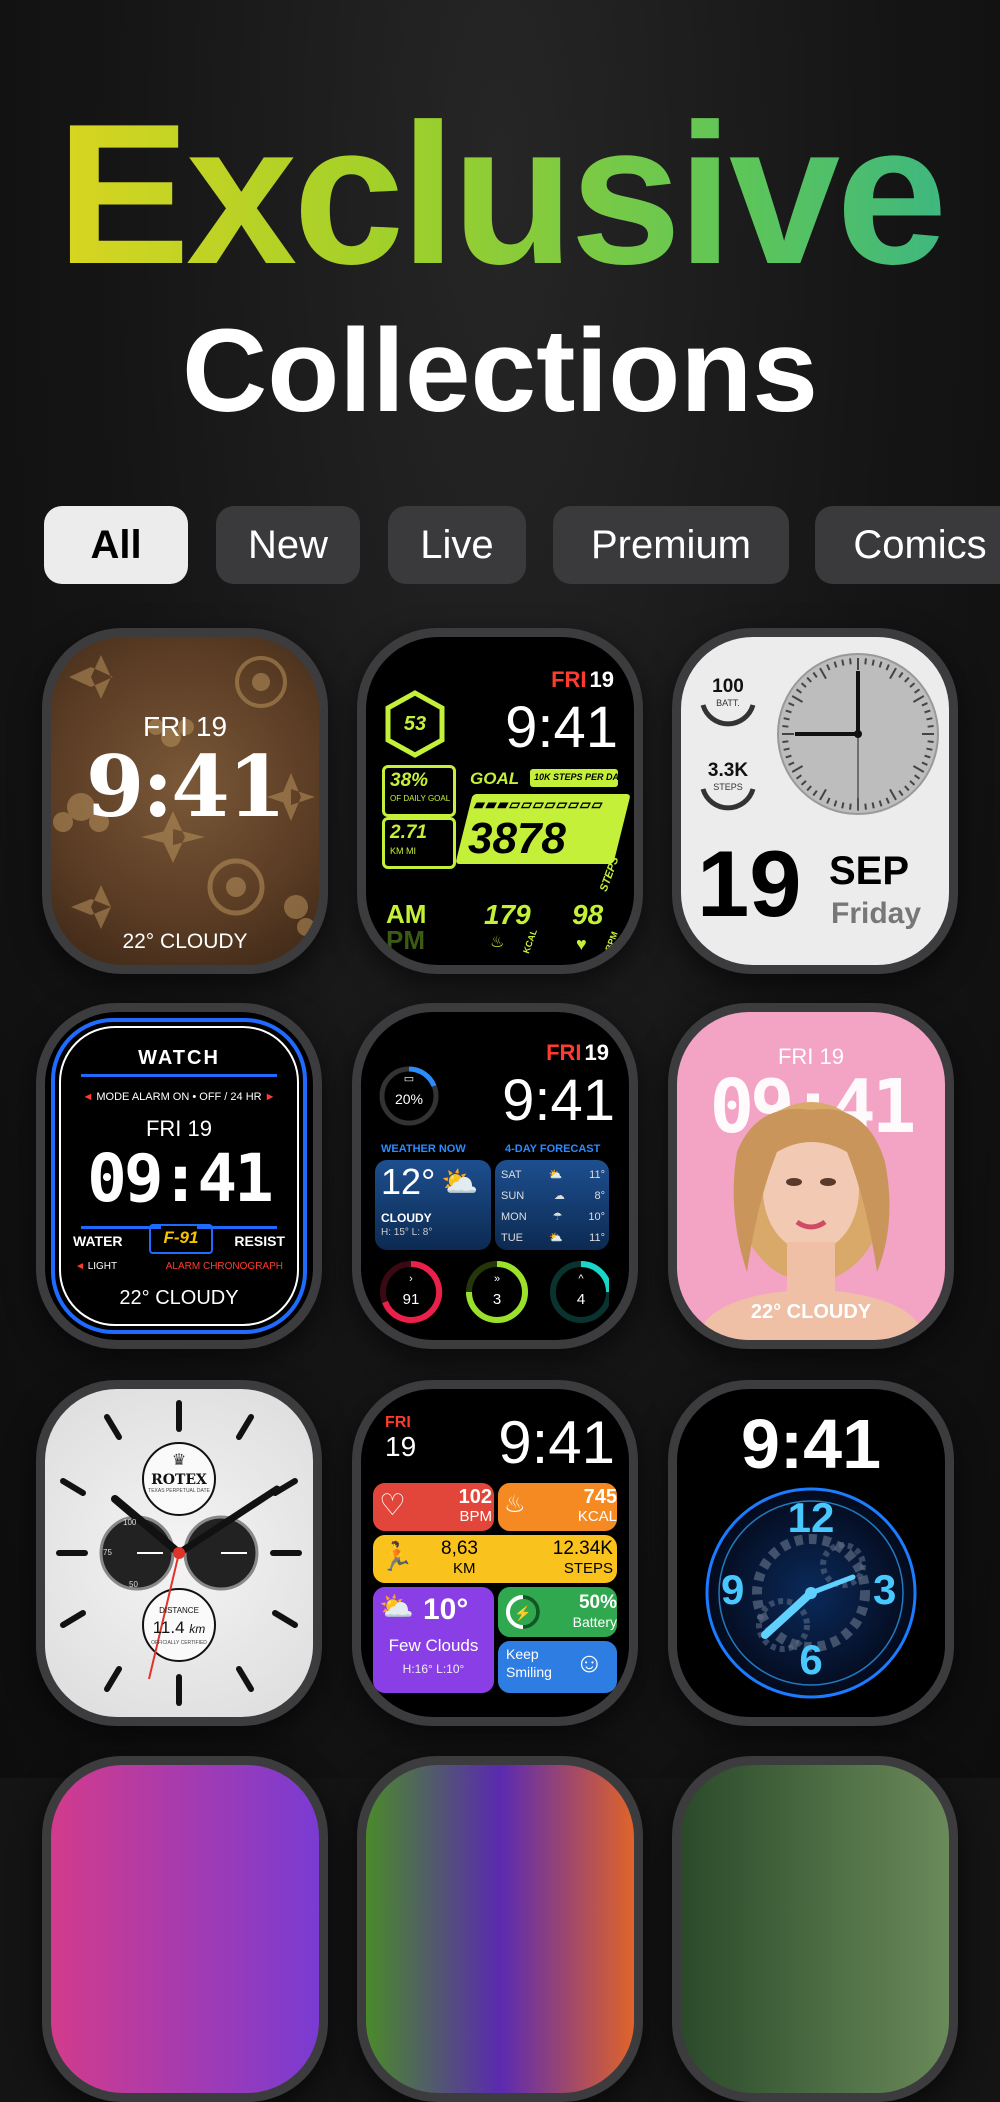  I want to click on numeral-3: 3, so click(885, 1589).